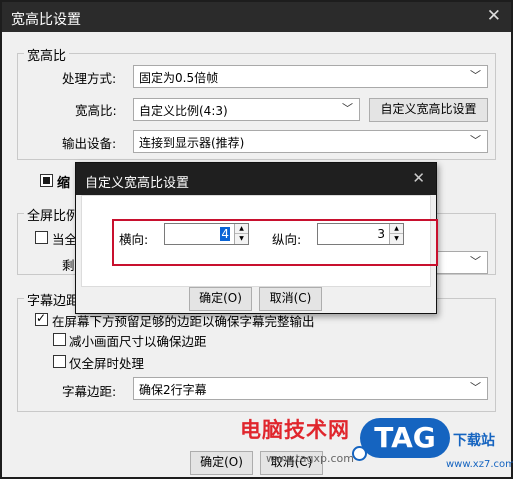 The height and width of the screenshot is (479, 513). What do you see at coordinates (65, 239) in the screenshot?
I see `fullscreen-checkbox-label: 当全` at bounding box center [65, 239].